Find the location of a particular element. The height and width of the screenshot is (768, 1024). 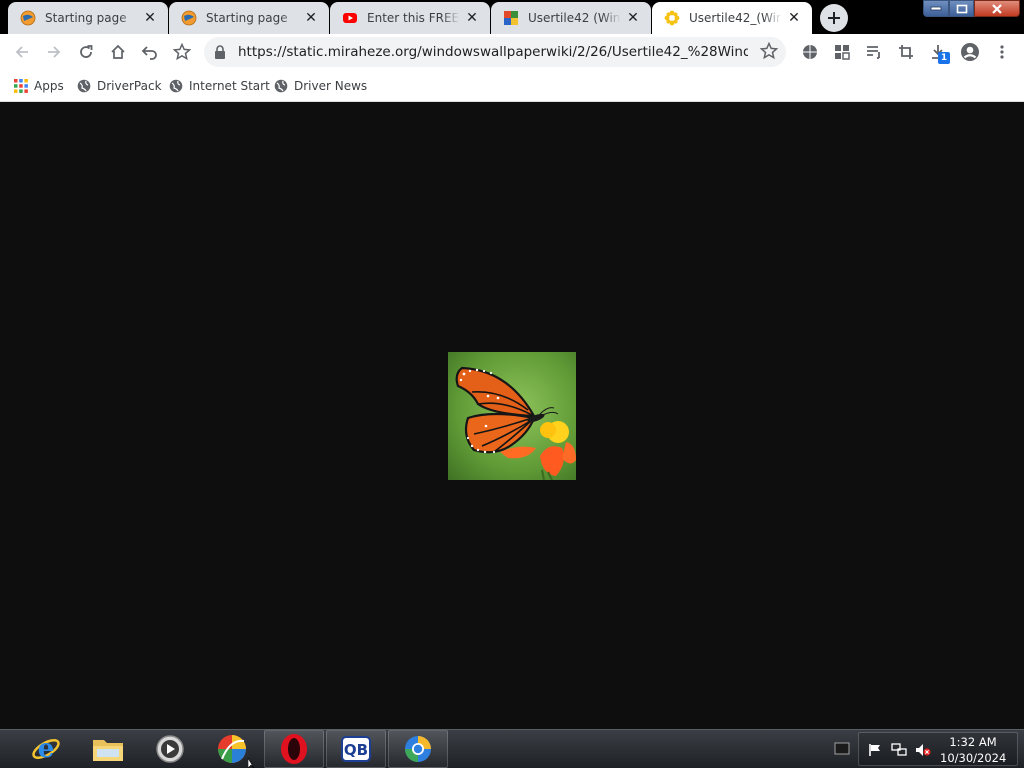

mouse-cursor is located at coordinates (251, 763).